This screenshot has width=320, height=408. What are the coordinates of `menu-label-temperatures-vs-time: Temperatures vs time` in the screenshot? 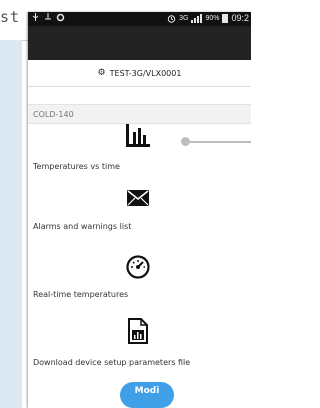 It's located at (76, 166).